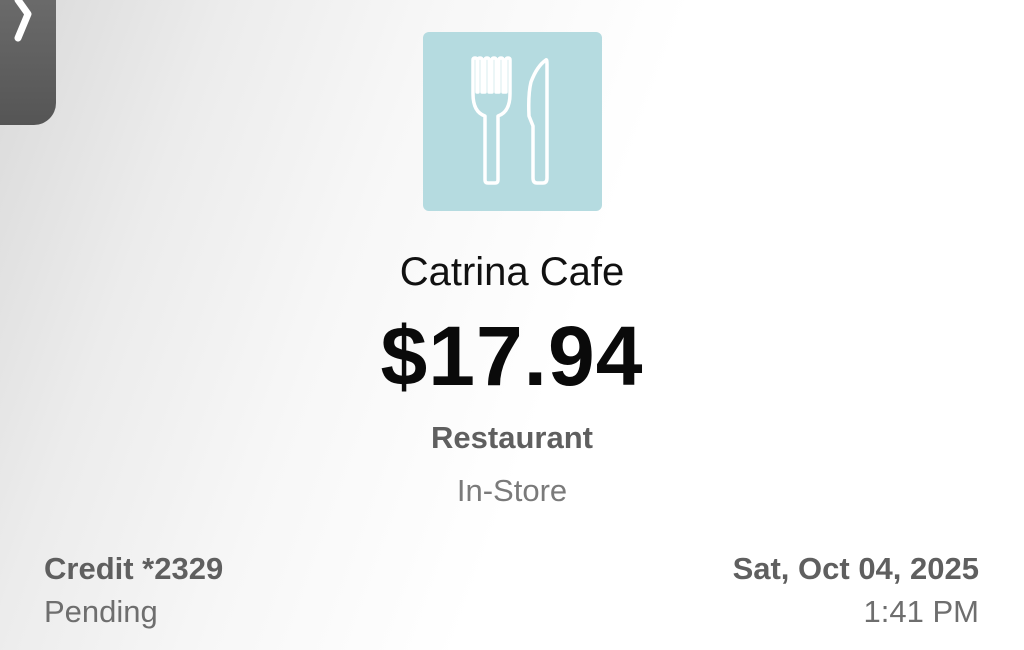 Image resolution: width=1024 pixels, height=650 pixels. Describe the element at coordinates (855, 568) in the screenshot. I see `transaction-date: Sat, Oct 04, 2025` at that location.